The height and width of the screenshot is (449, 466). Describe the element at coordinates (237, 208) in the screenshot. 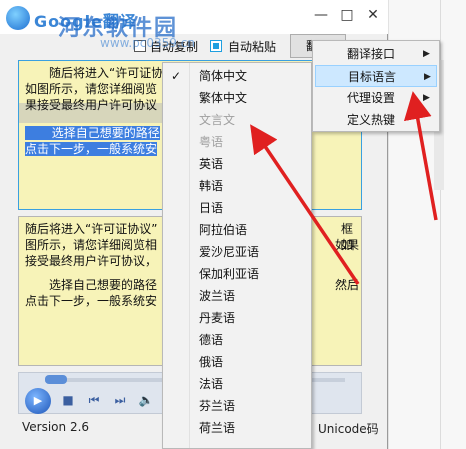

I see `lang-item-japanese: 日语` at that location.